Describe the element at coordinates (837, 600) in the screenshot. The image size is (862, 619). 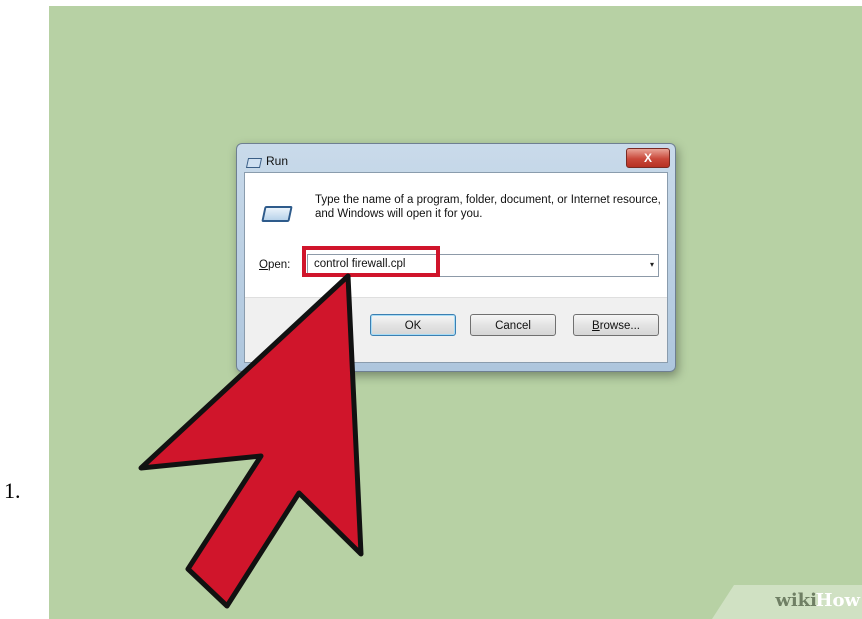
I see `watermark-how: How` at that location.